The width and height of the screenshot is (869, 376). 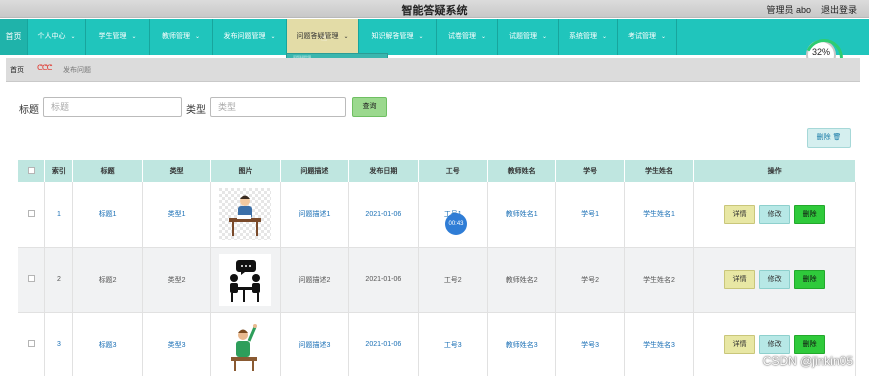 I want to click on column-header: 教师姓名, so click(x=522, y=171).